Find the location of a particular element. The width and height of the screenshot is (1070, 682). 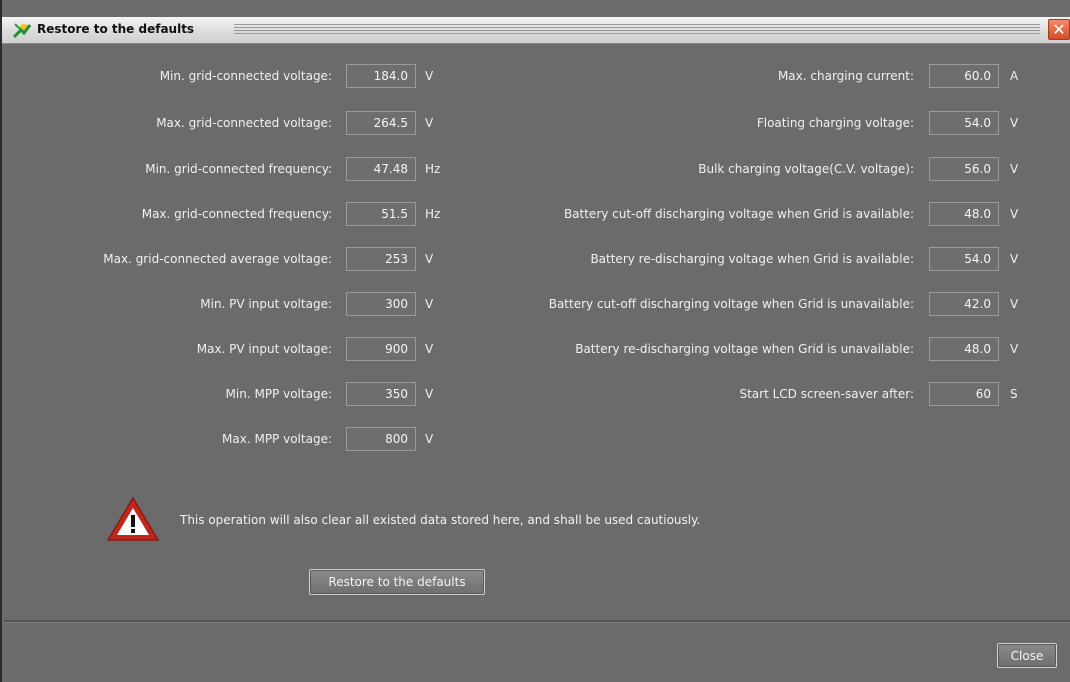

param-row-lcd-screensaver: Start LCD screen-saver after: 60 S is located at coordinates (764, 394).